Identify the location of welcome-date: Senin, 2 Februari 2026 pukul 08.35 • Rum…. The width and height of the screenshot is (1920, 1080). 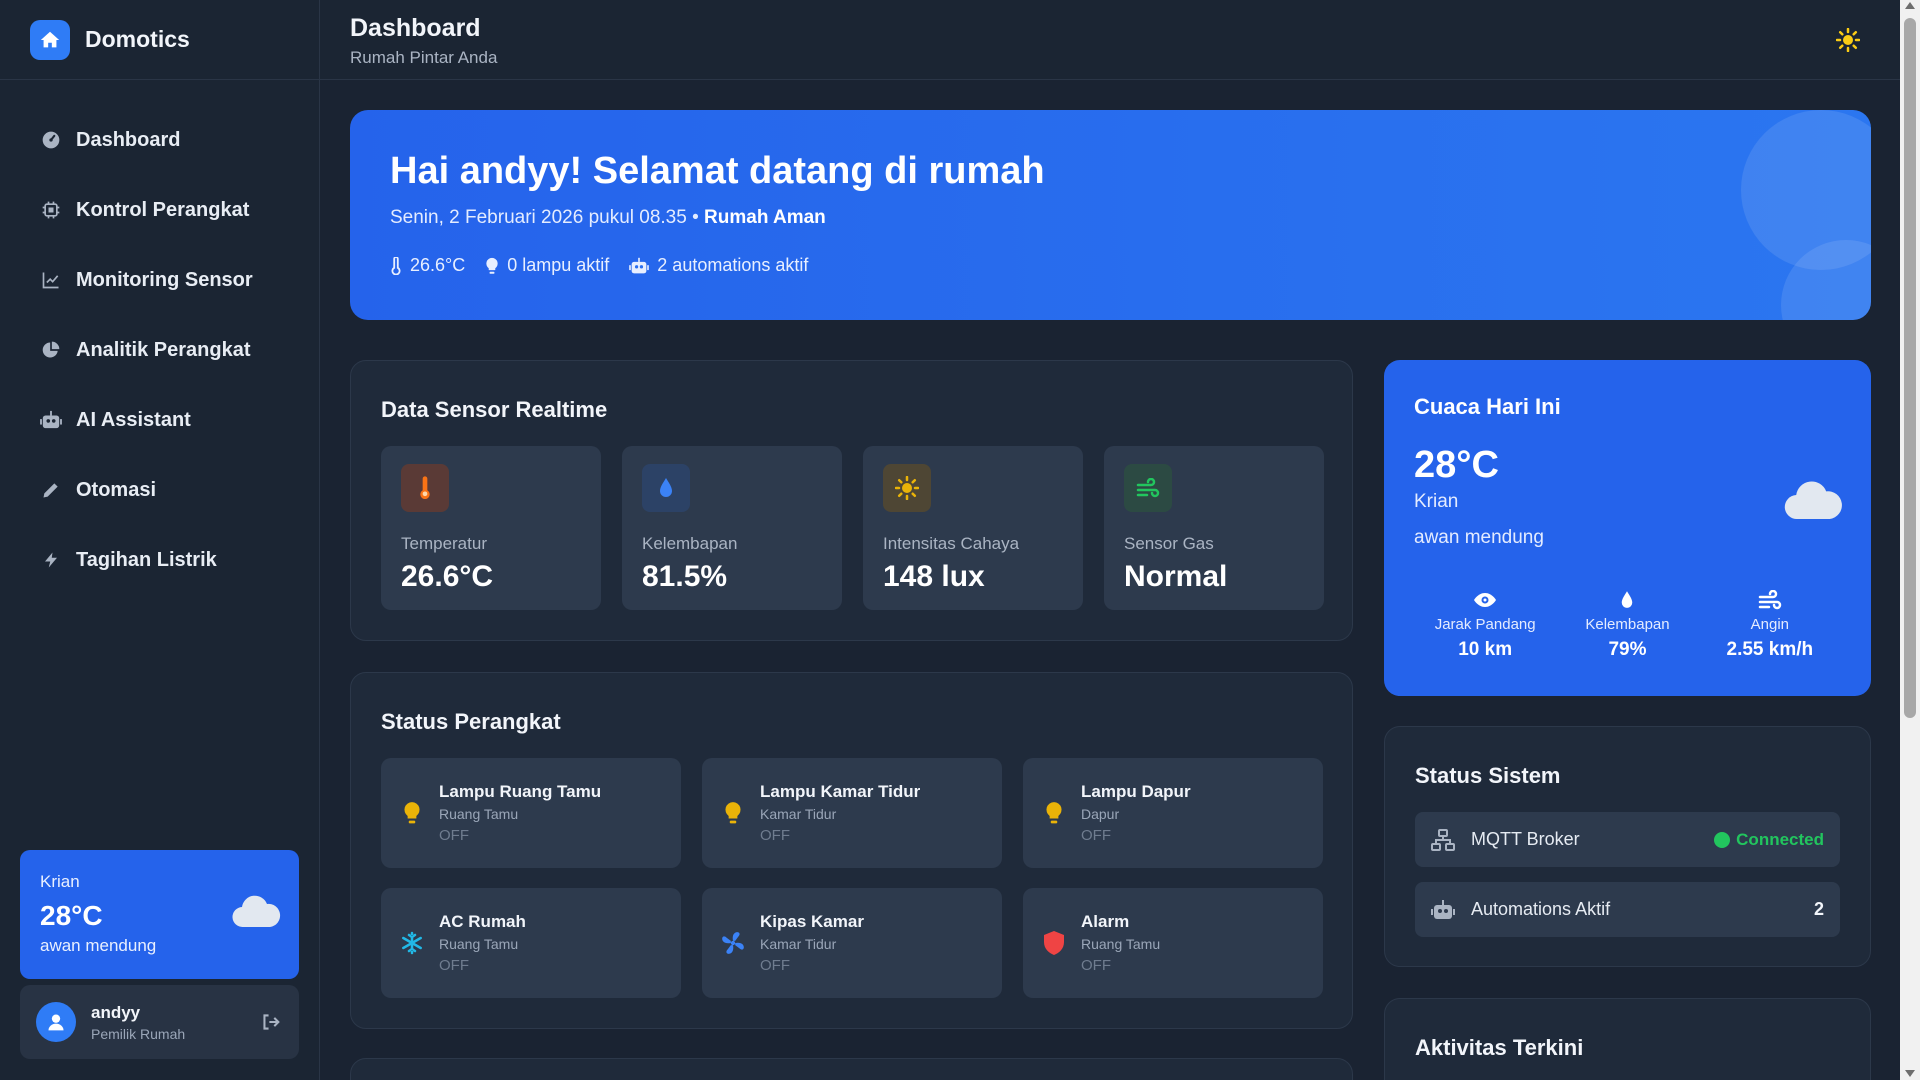
(1110, 218).